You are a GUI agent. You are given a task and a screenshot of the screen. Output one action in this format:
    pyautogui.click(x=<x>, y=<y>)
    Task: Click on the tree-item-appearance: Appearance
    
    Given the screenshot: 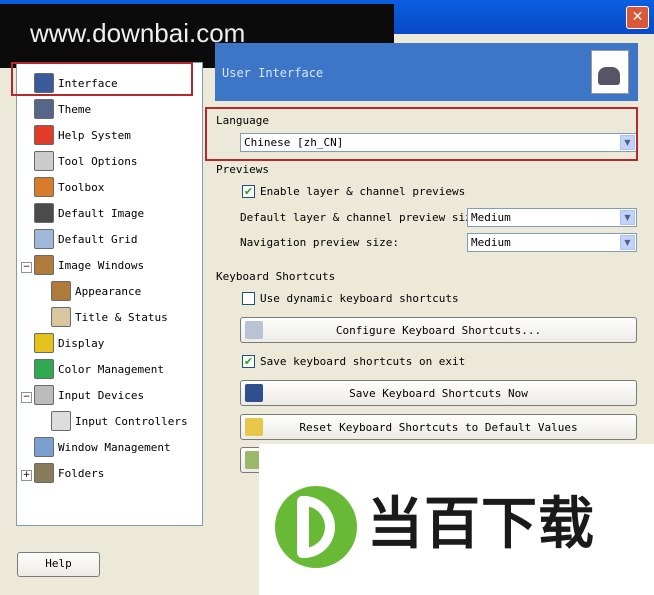 What is the action you would take?
    pyautogui.click(x=96, y=291)
    